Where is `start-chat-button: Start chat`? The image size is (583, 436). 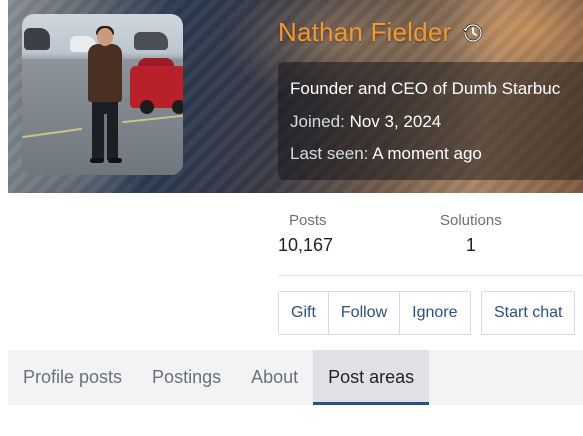
start-chat-button: Start chat is located at coordinates (528, 313).